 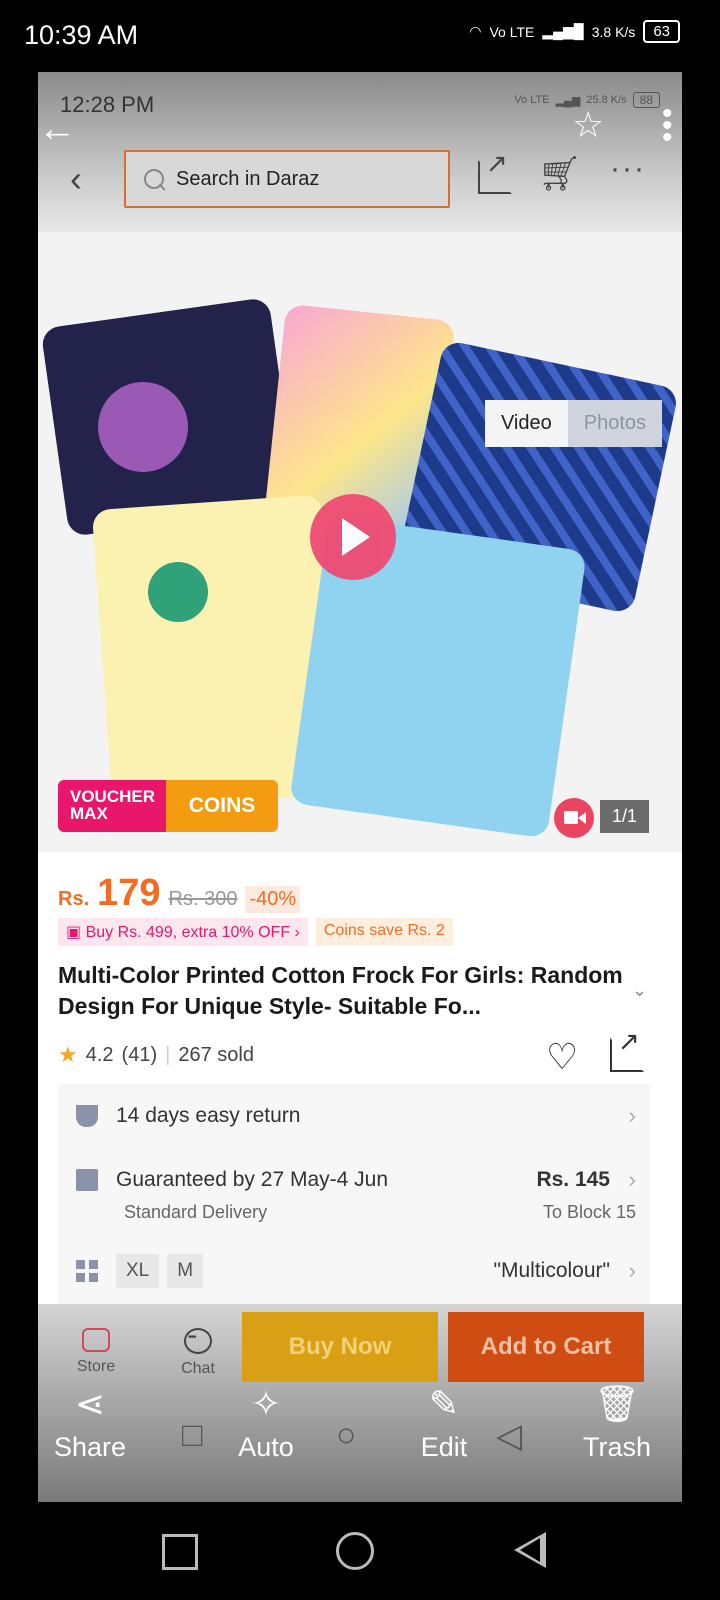 What do you see at coordinates (667, 126) in the screenshot?
I see `more-vertical-icon: • • •` at bounding box center [667, 126].